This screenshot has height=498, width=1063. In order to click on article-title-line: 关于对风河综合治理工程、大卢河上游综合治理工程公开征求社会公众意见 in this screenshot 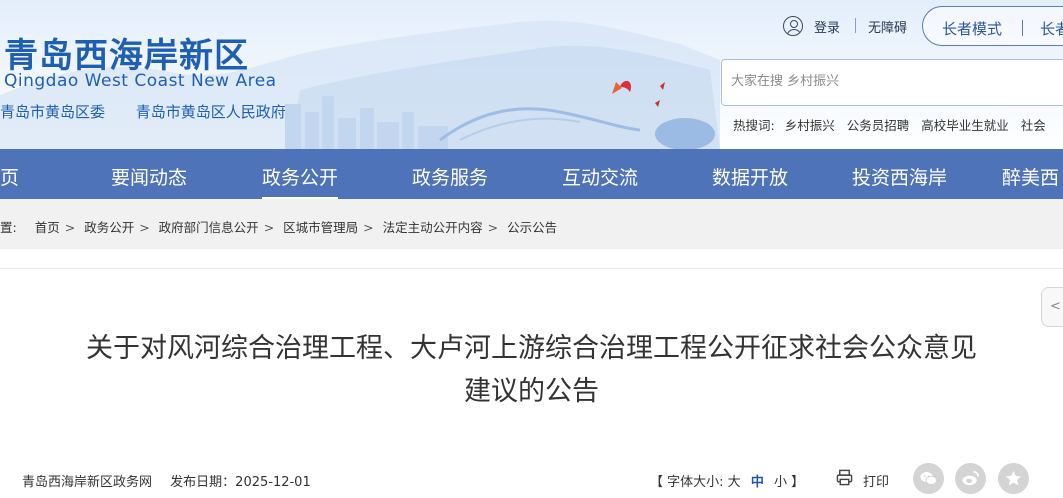, I will do `click(531, 348)`.